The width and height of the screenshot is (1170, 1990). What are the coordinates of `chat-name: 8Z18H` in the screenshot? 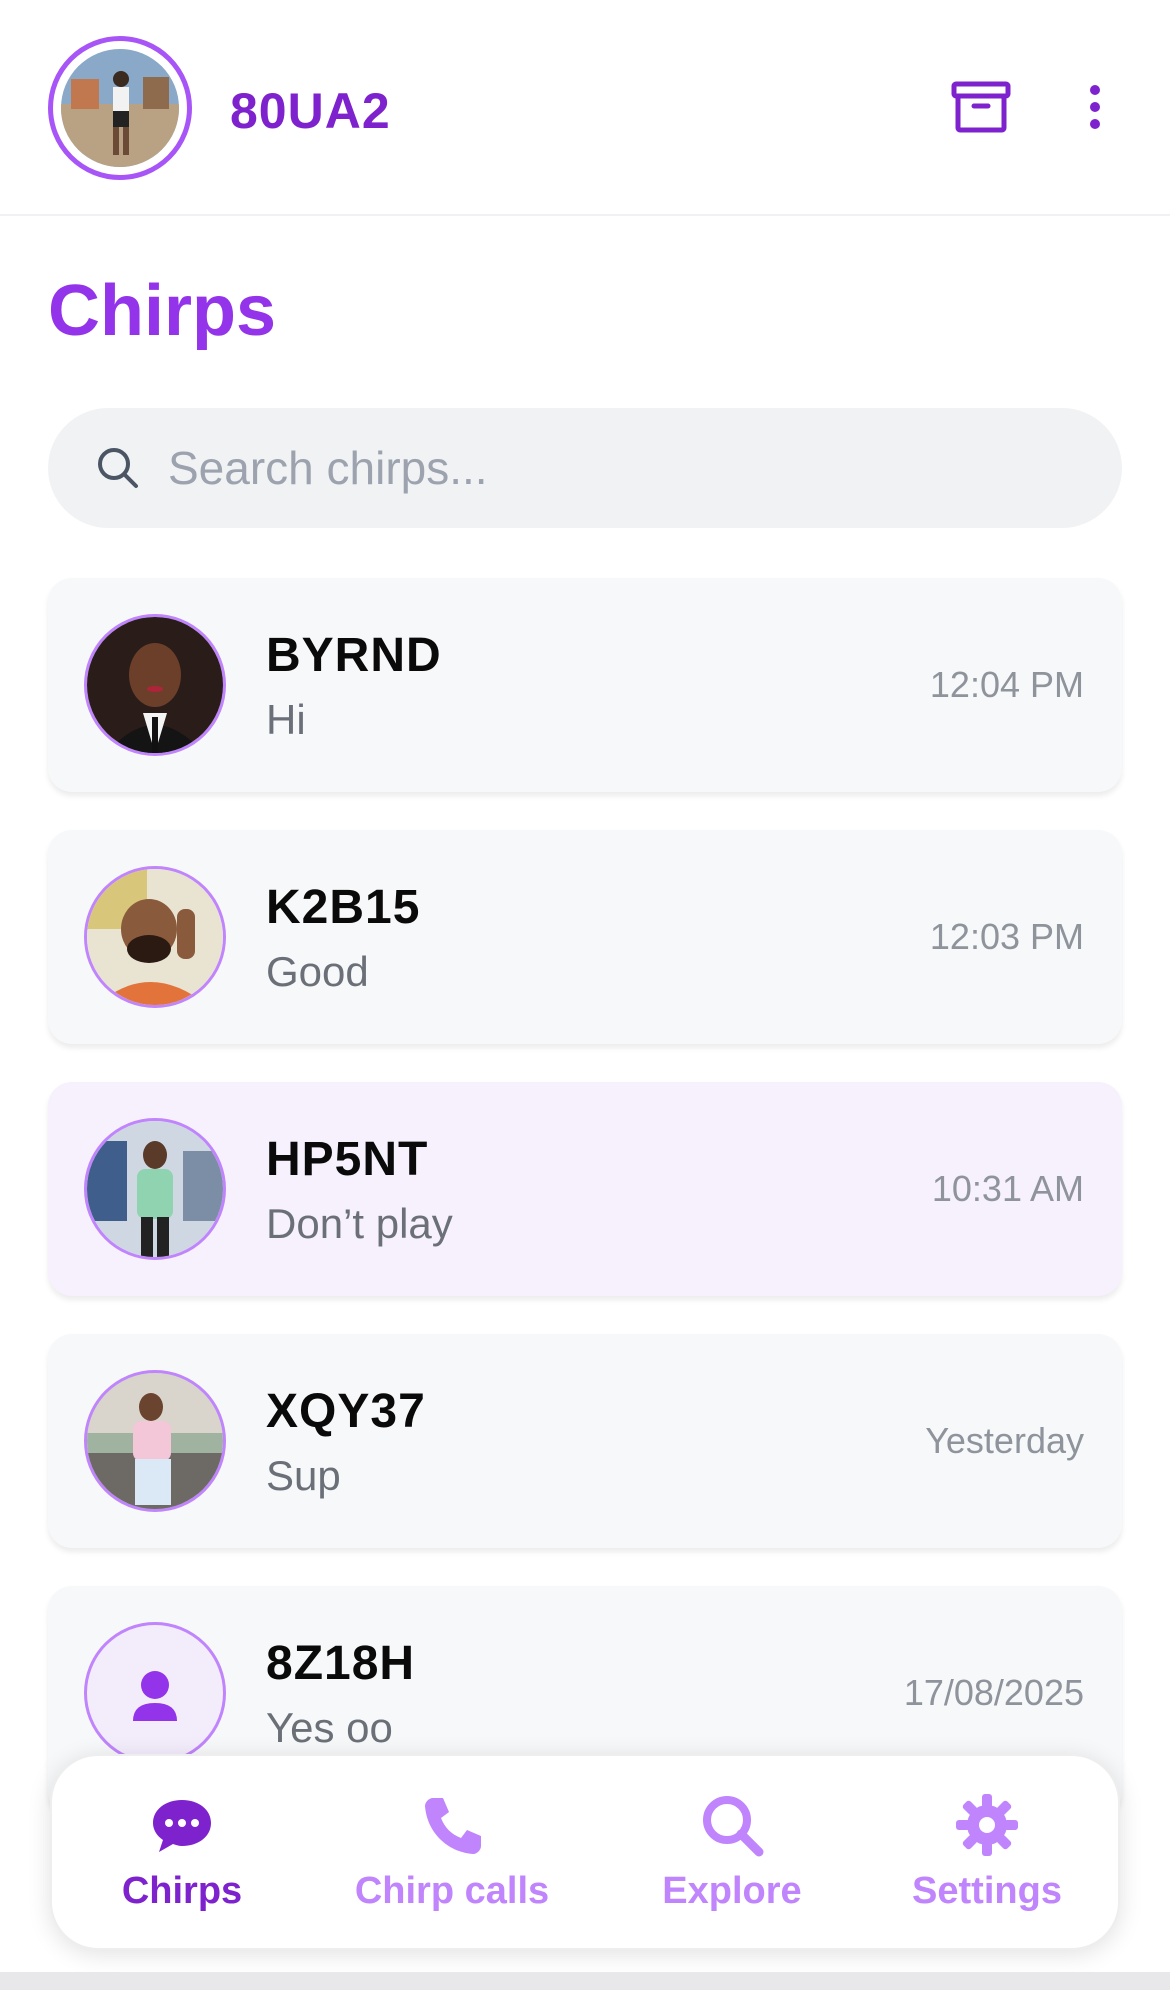 It's located at (341, 1663).